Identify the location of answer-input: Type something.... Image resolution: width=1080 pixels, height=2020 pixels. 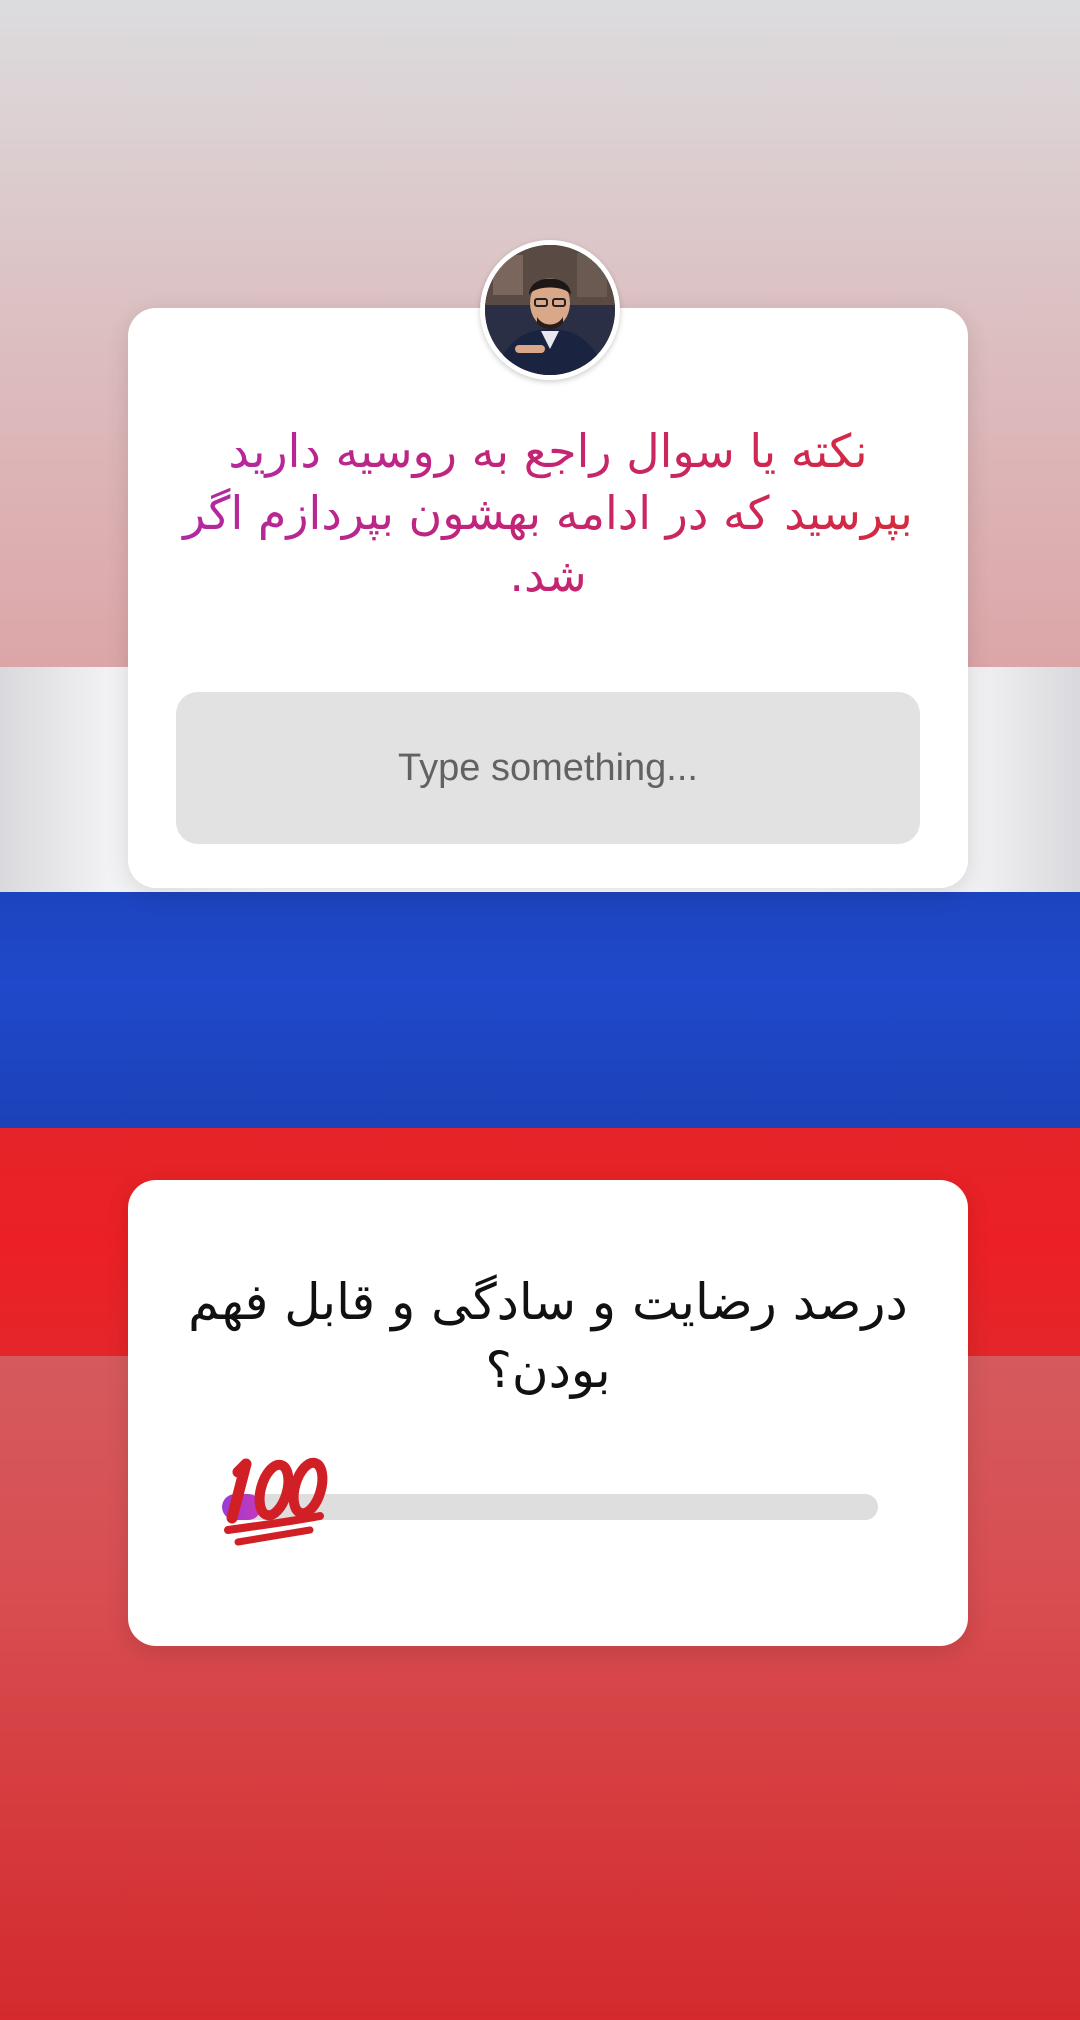
(548, 768).